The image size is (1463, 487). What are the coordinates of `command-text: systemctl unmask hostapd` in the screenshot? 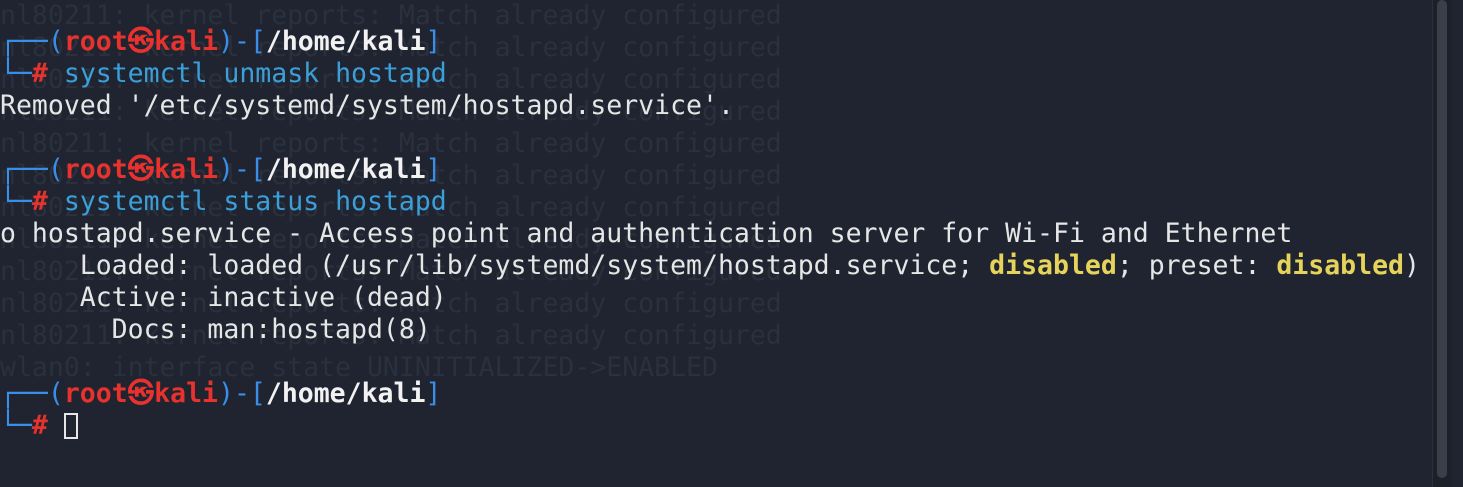 It's located at (255, 73).